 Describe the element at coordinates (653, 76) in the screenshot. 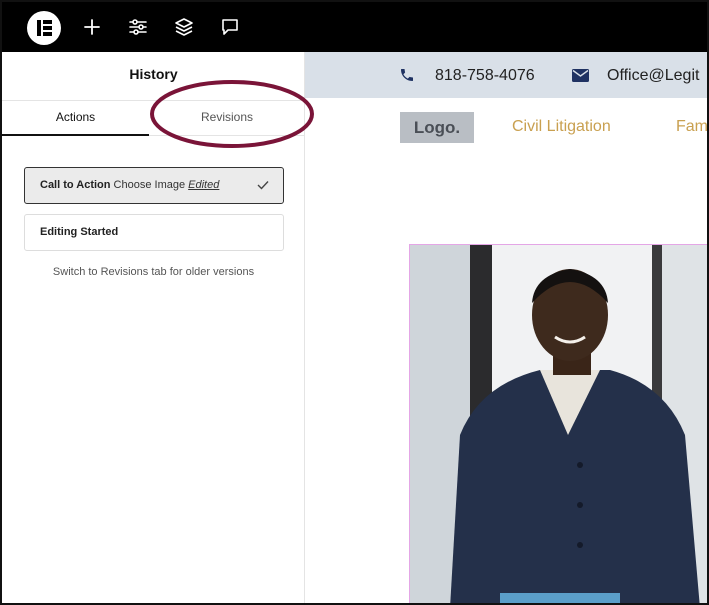

I see `email-address: Office@Legit` at that location.